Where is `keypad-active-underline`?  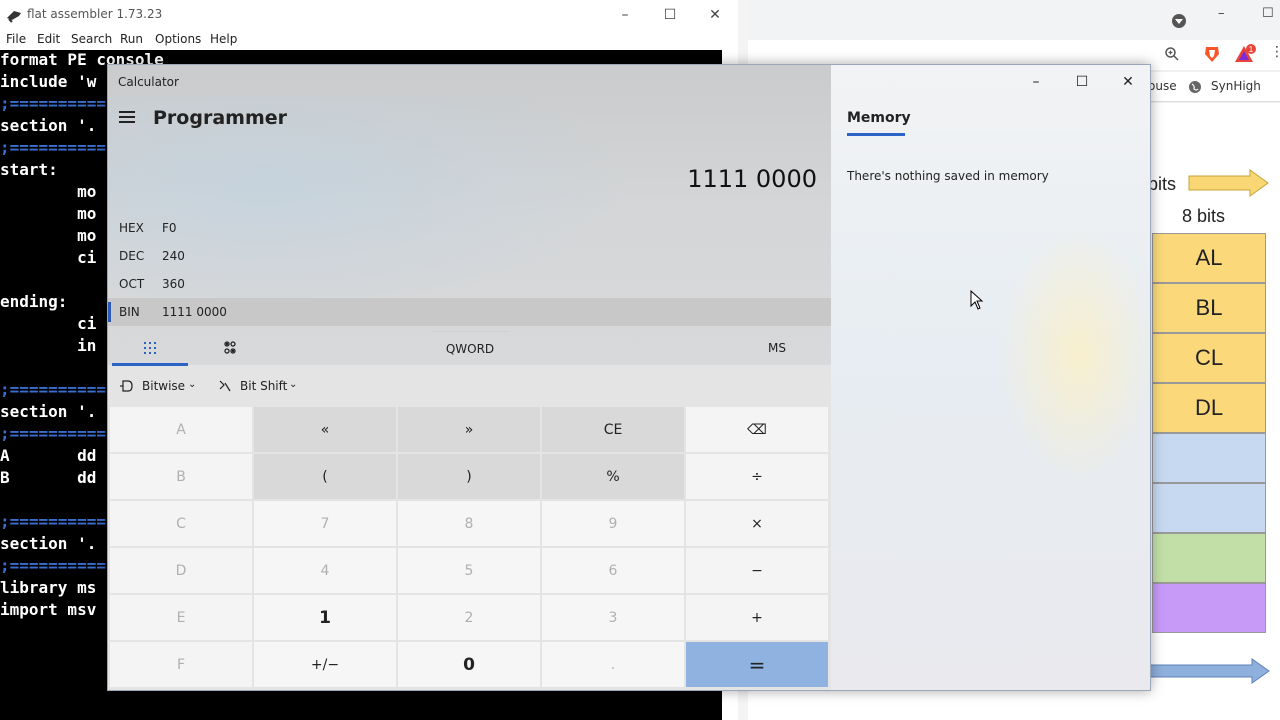 keypad-active-underline is located at coordinates (150, 364).